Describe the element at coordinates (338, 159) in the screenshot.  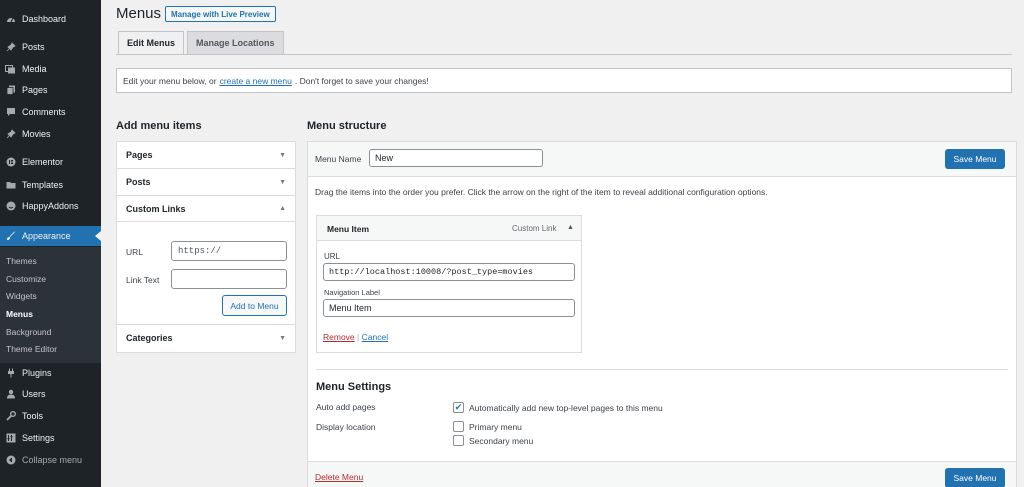
I see `menu-name-label: Menu Name` at that location.